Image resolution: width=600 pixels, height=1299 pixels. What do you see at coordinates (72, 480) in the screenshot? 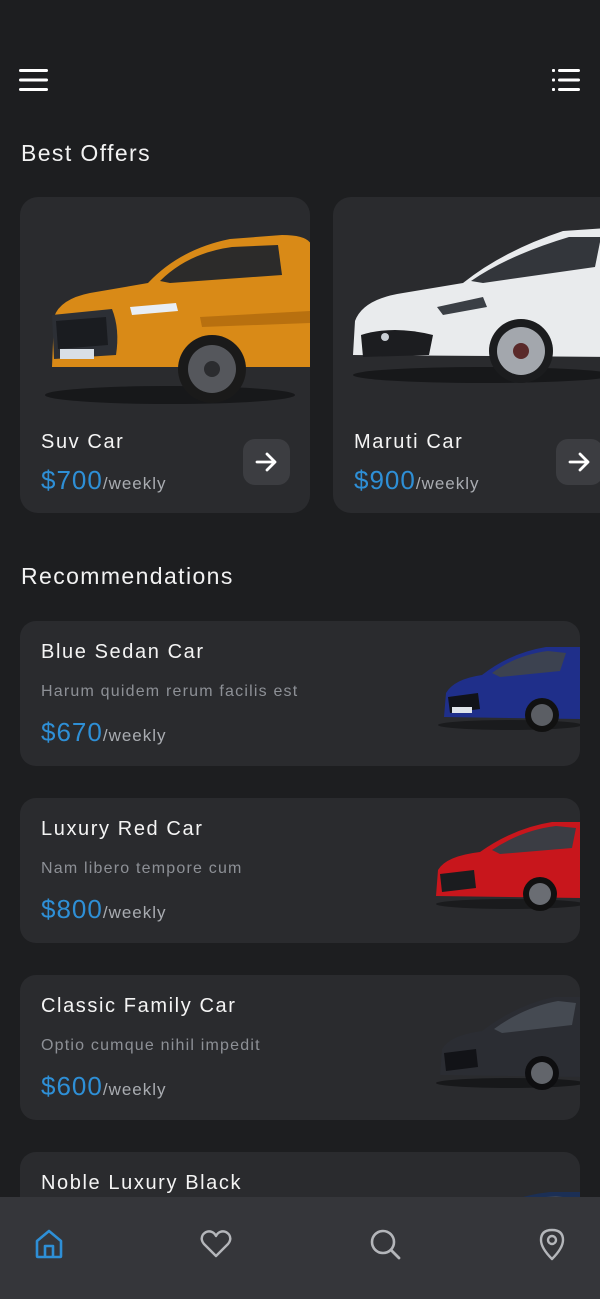
I see `price-amount: $700` at bounding box center [72, 480].